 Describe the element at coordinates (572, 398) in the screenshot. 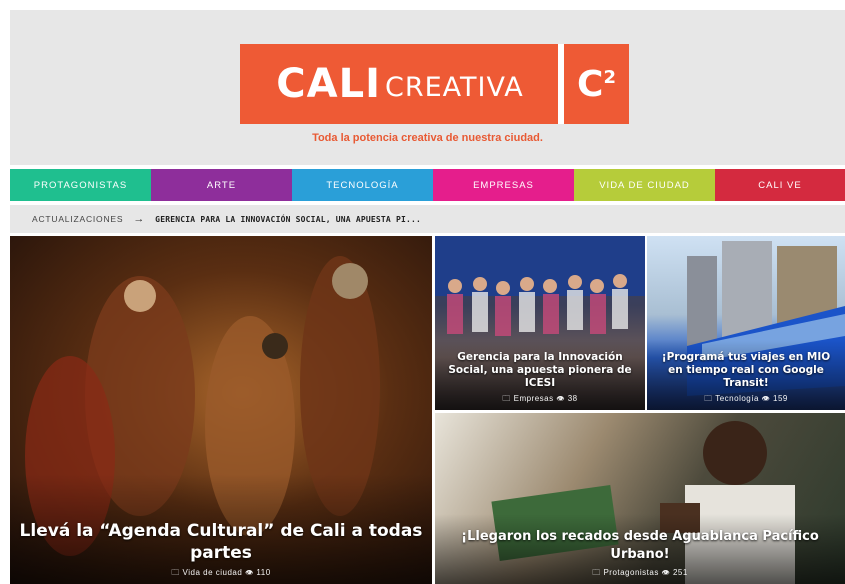

I see `article-views: 38` at that location.